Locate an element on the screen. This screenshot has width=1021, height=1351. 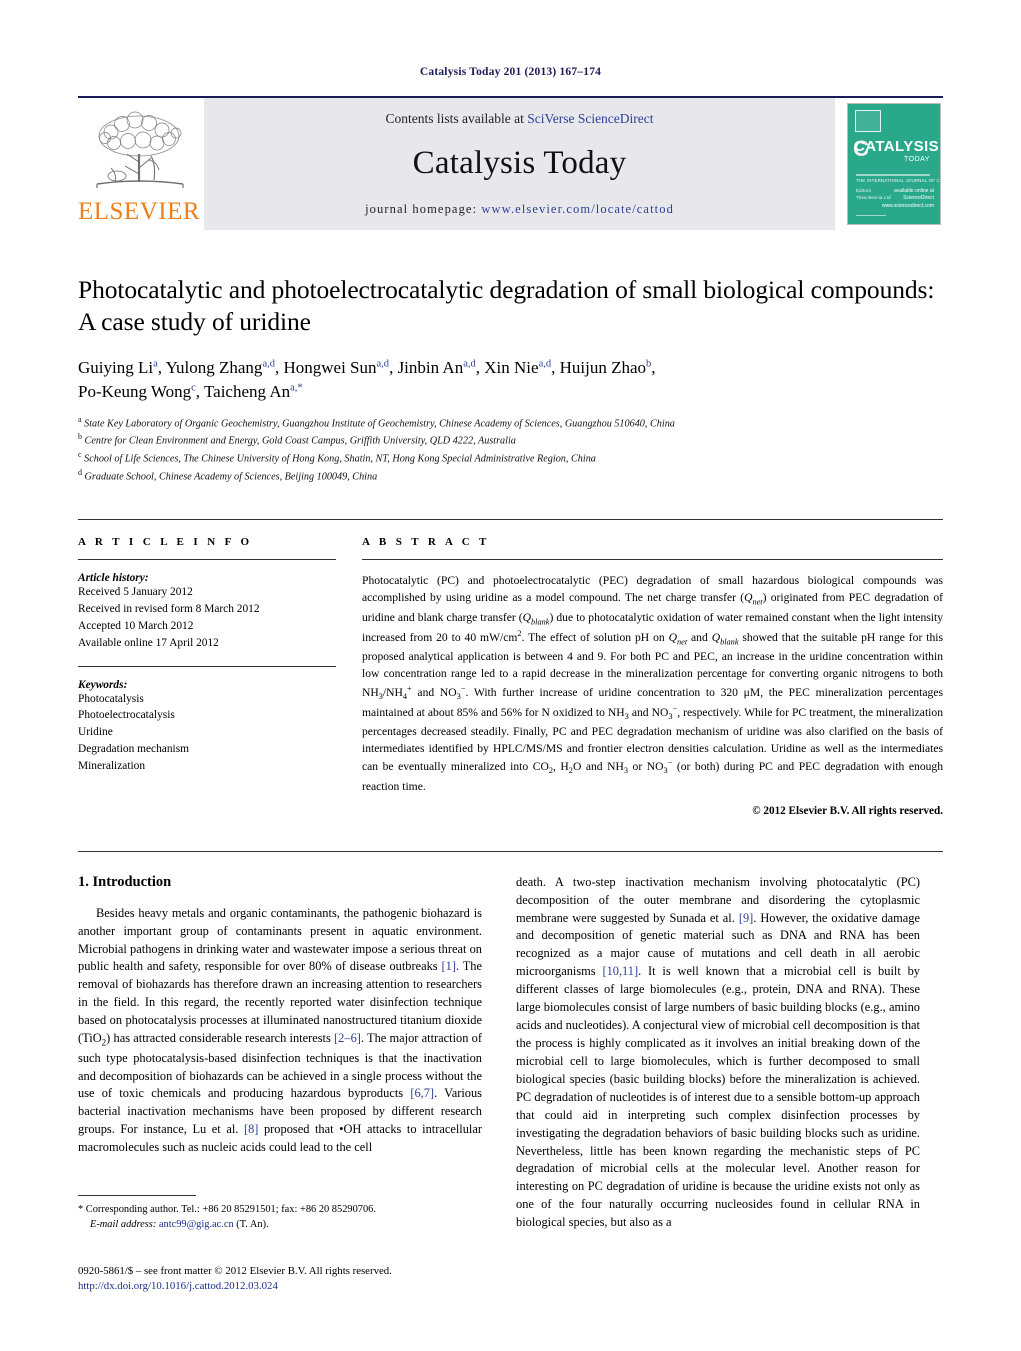
journal-title: Catalysis Today is located at coordinates (519, 163).